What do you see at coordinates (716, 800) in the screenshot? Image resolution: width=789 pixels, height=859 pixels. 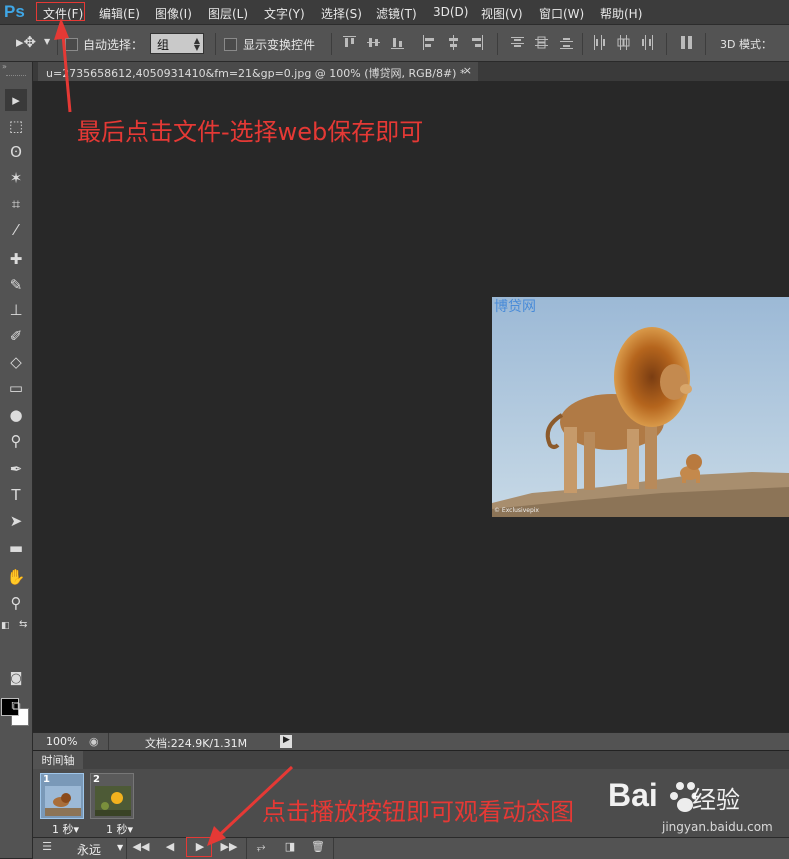 I see `baidu-jingyan-label: 经验` at bounding box center [716, 800].